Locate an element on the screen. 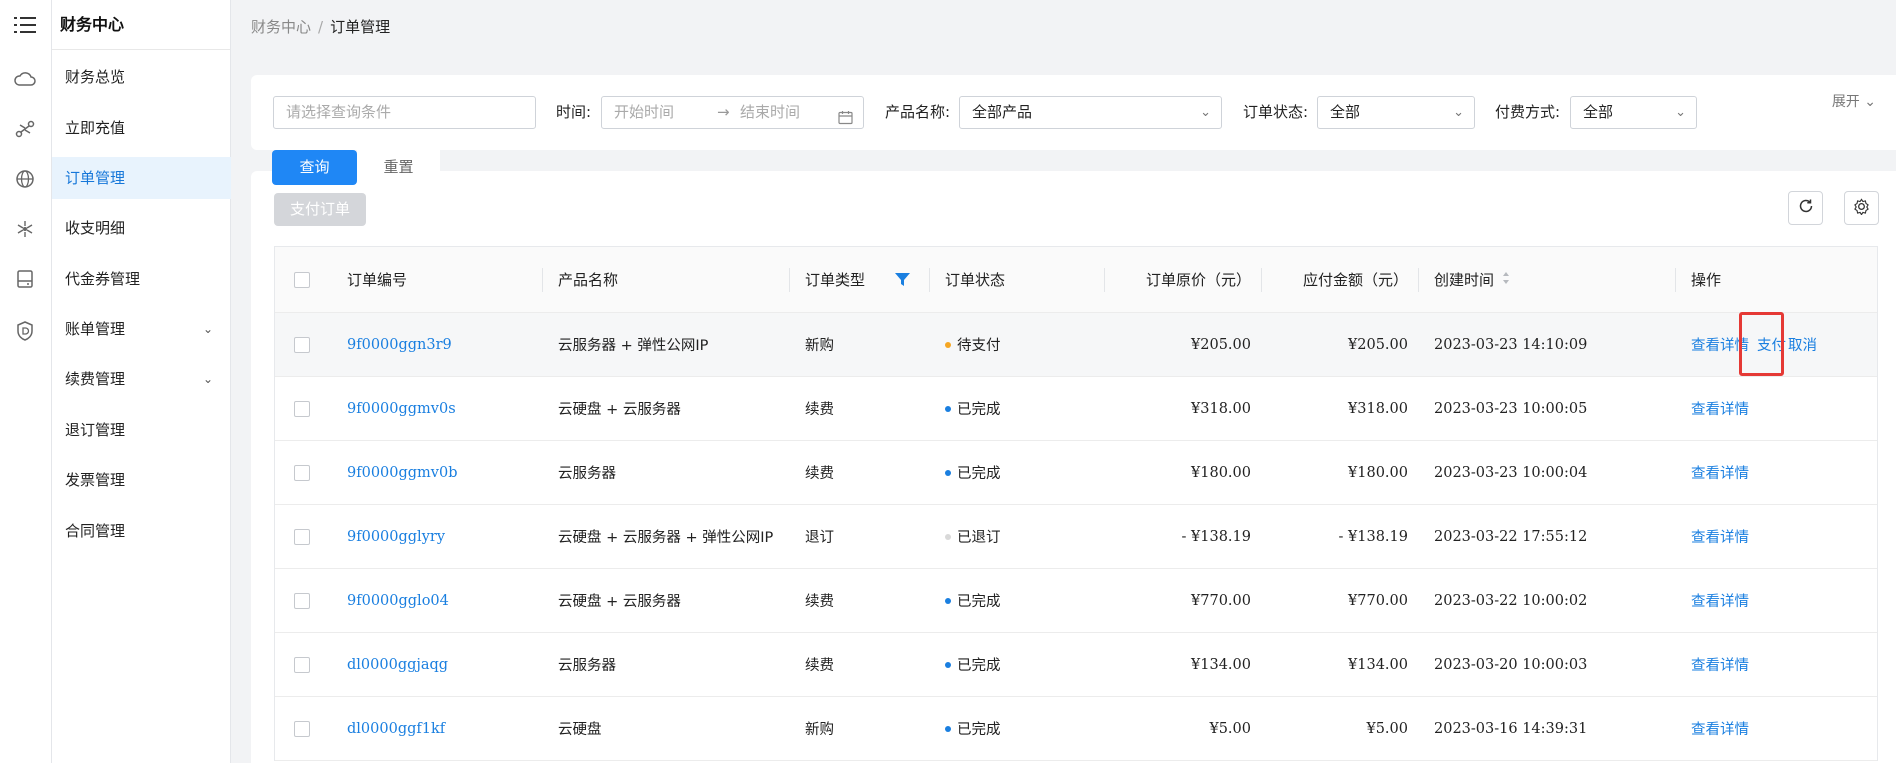  col-created: 创建时间 is located at coordinates (1472, 279).